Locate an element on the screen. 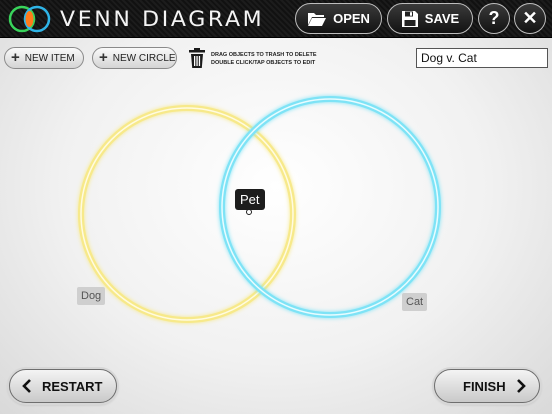 This screenshot has height=414, width=552. help-button: ? is located at coordinates (494, 18).